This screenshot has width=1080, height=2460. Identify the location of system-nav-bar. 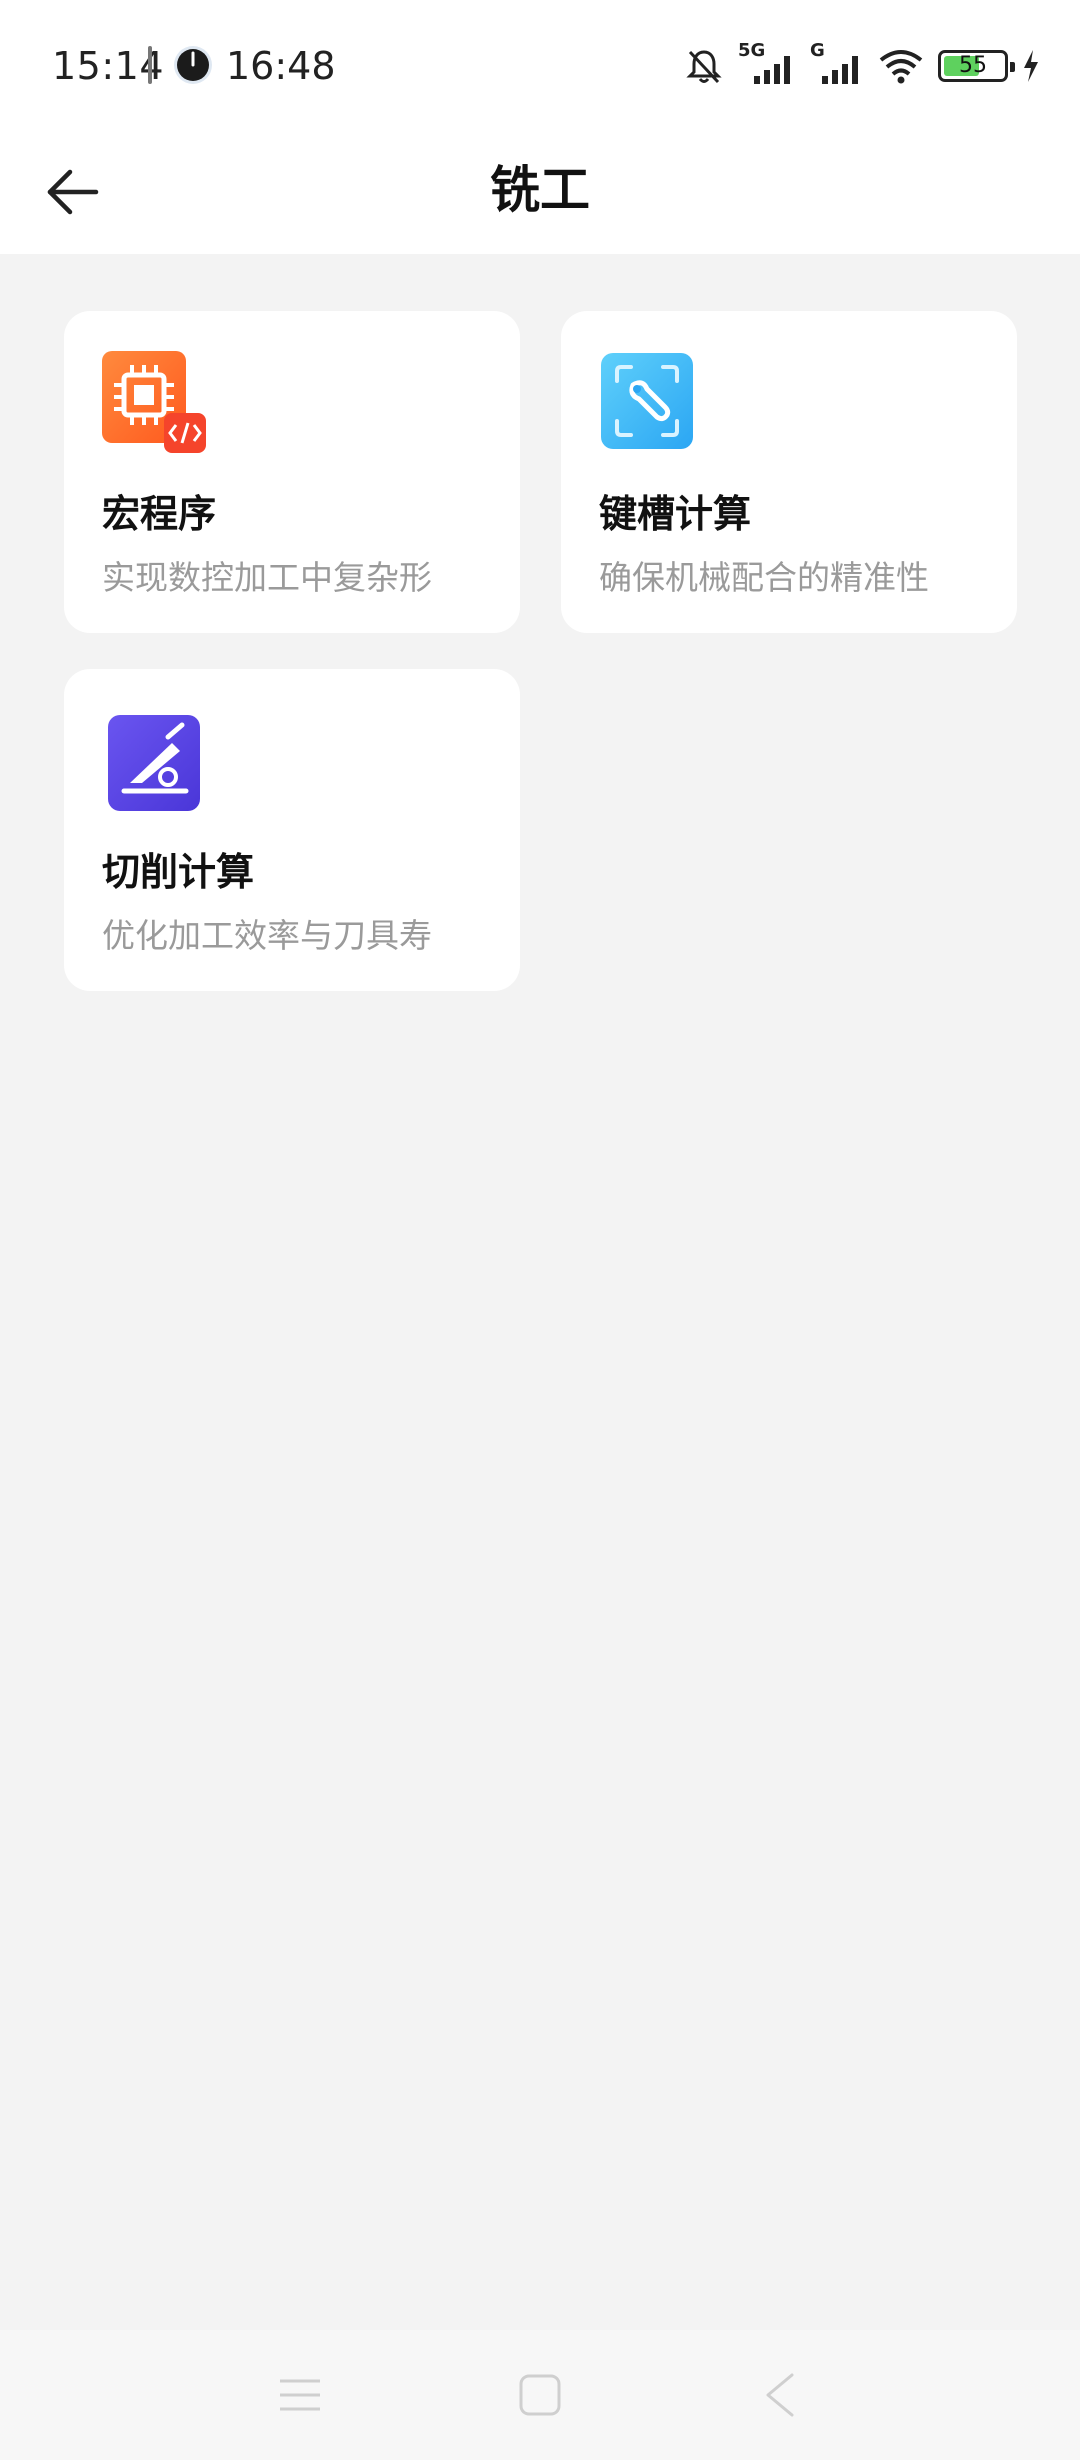
(540, 2395).